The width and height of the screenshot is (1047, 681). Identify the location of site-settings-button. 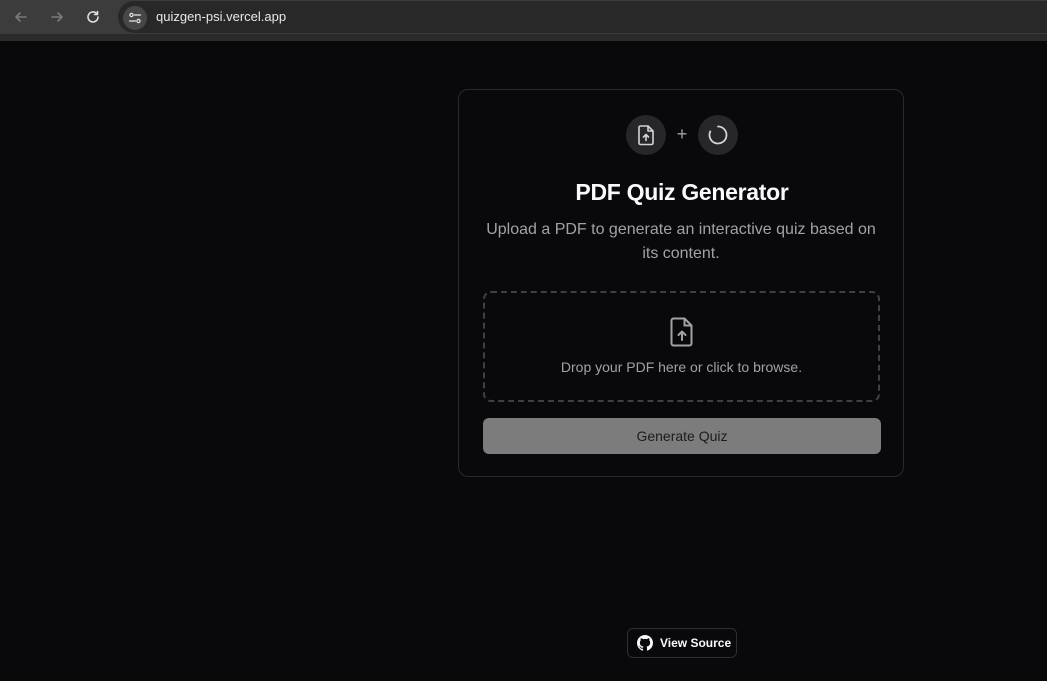
(135, 18).